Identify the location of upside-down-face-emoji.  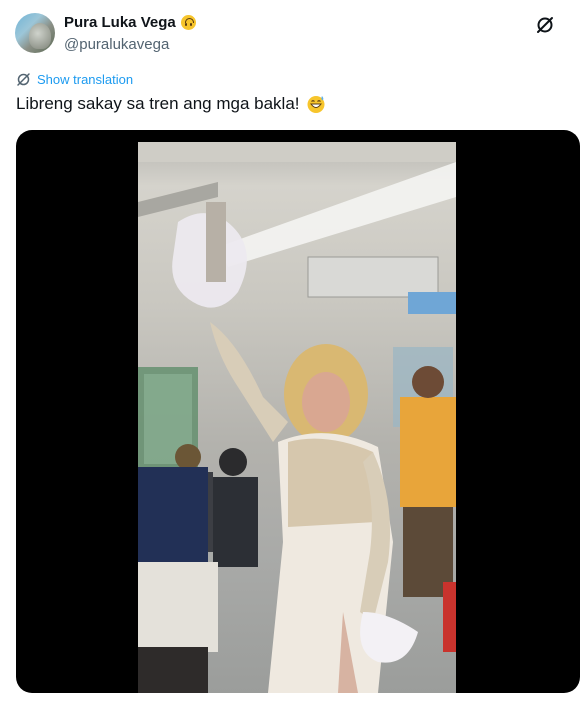
(188, 22).